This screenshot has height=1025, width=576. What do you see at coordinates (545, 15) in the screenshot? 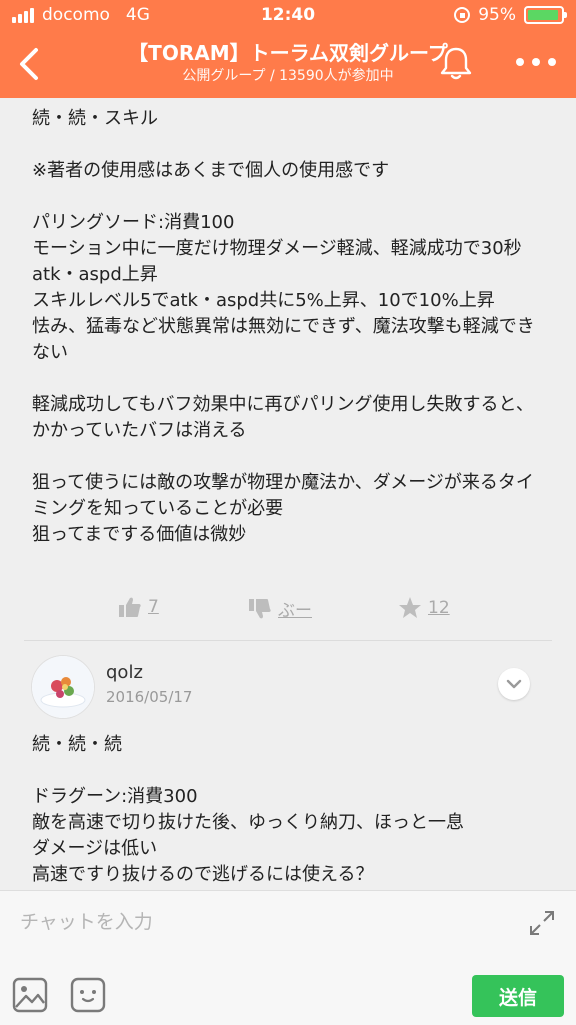
I see `battery-icon` at bounding box center [545, 15].